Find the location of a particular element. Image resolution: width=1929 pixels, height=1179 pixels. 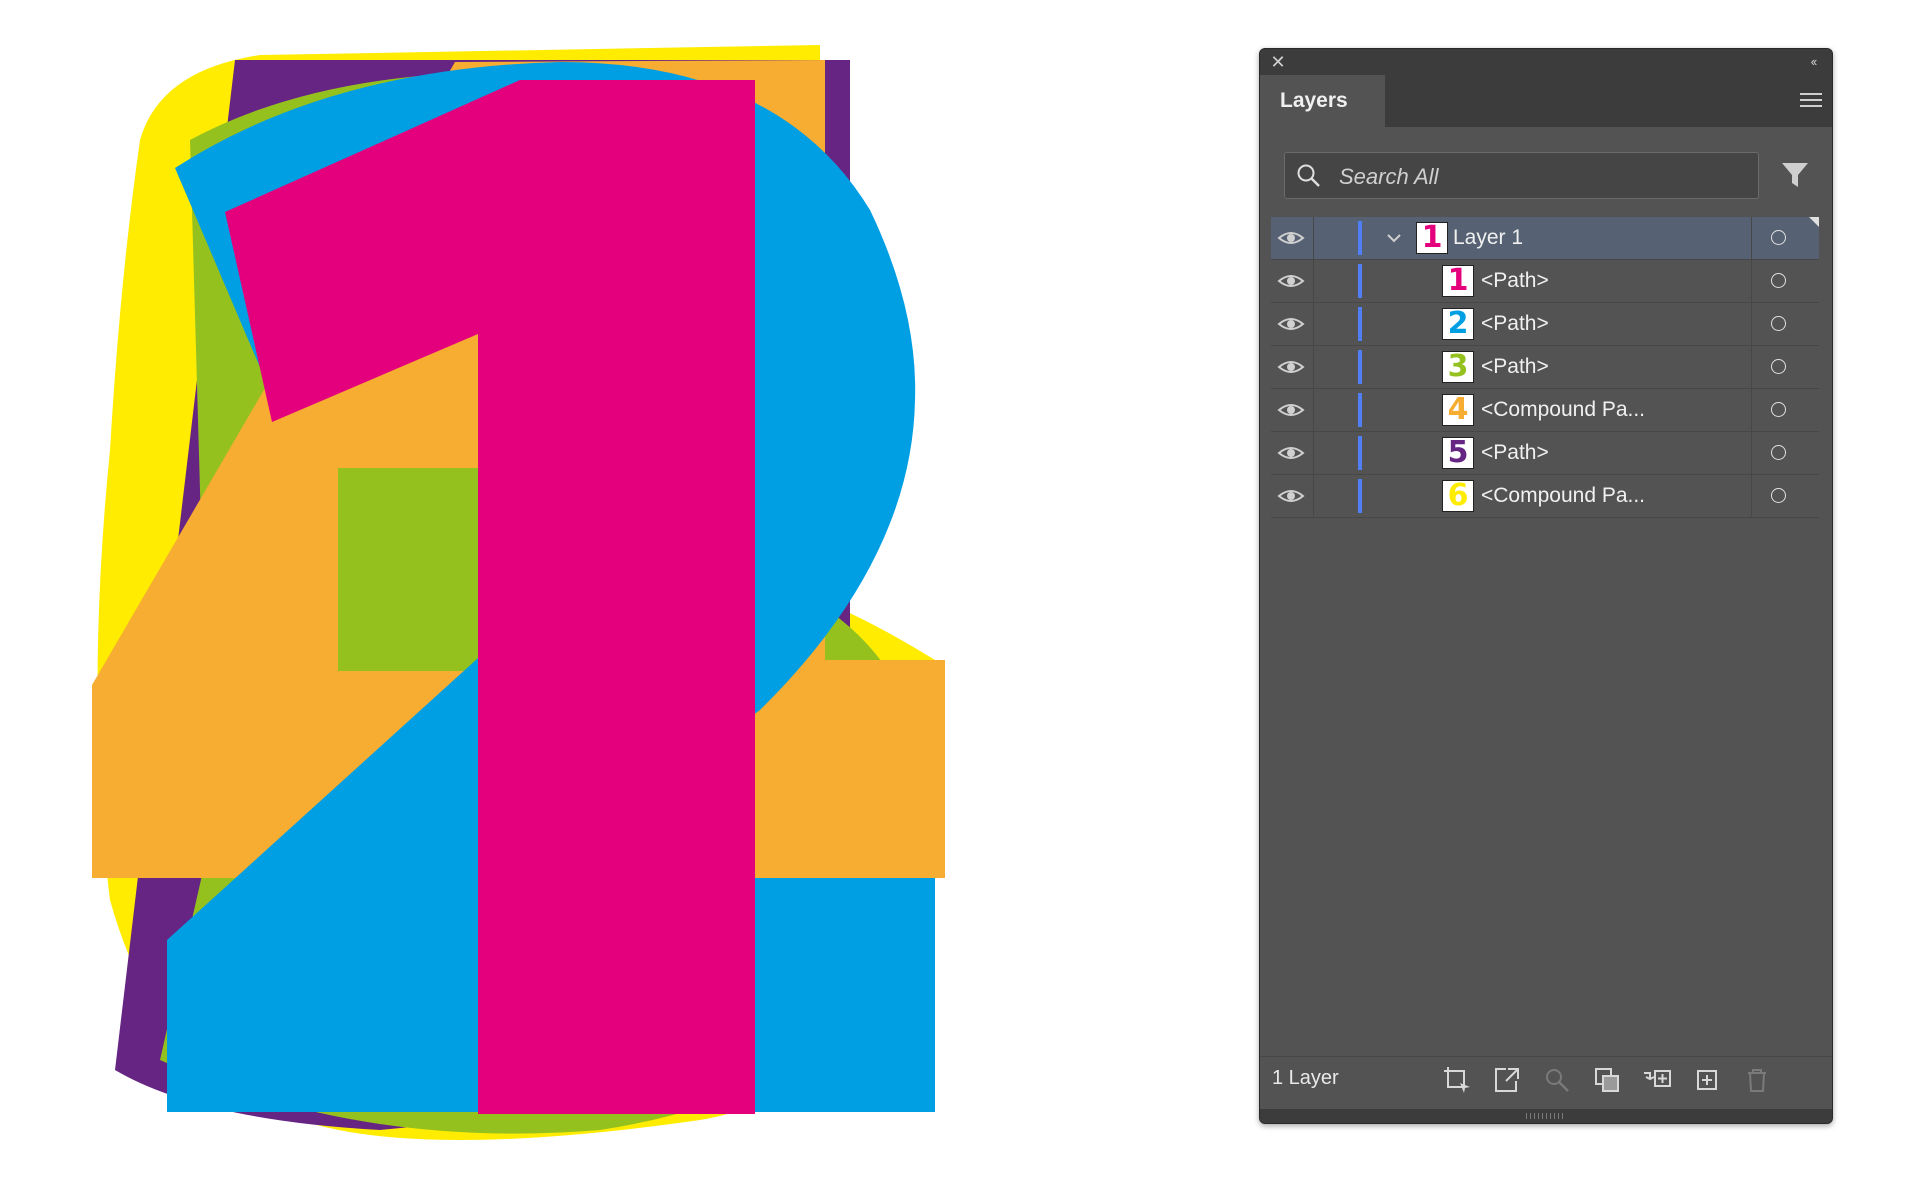

layer-thumbnail: 2 is located at coordinates (1458, 324).